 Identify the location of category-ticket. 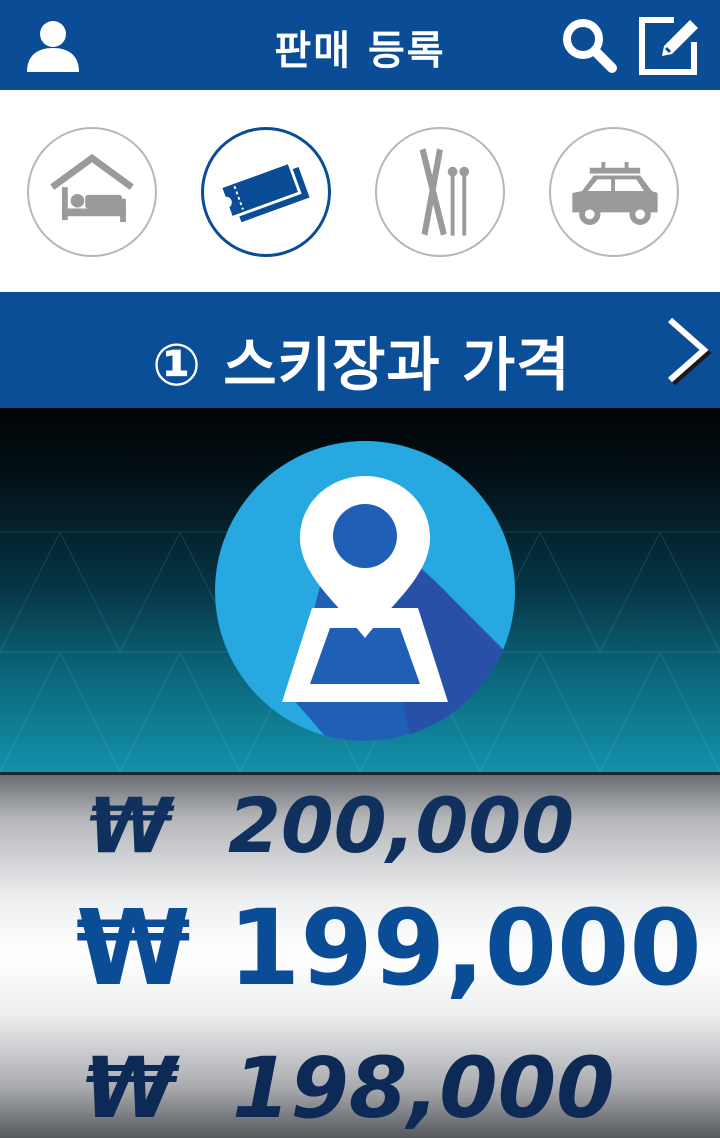
(266, 192).